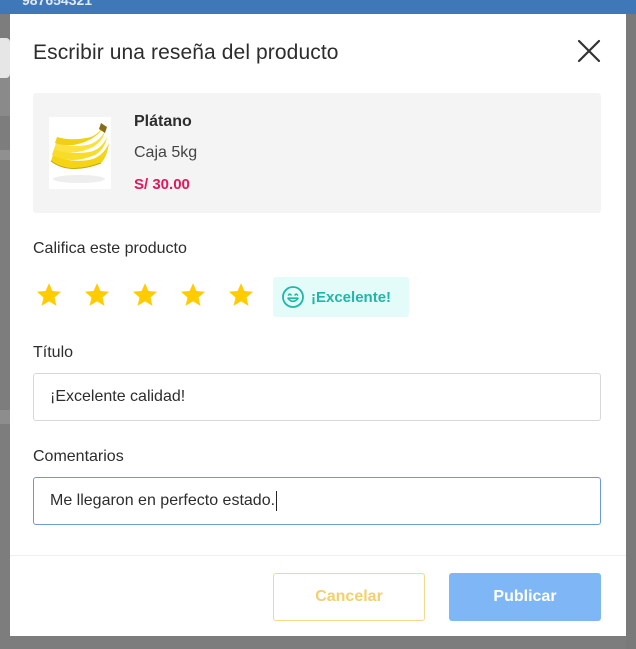 The width and height of the screenshot is (636, 649). Describe the element at coordinates (78, 456) in the screenshot. I see `comments-label: Comentarios` at that location.